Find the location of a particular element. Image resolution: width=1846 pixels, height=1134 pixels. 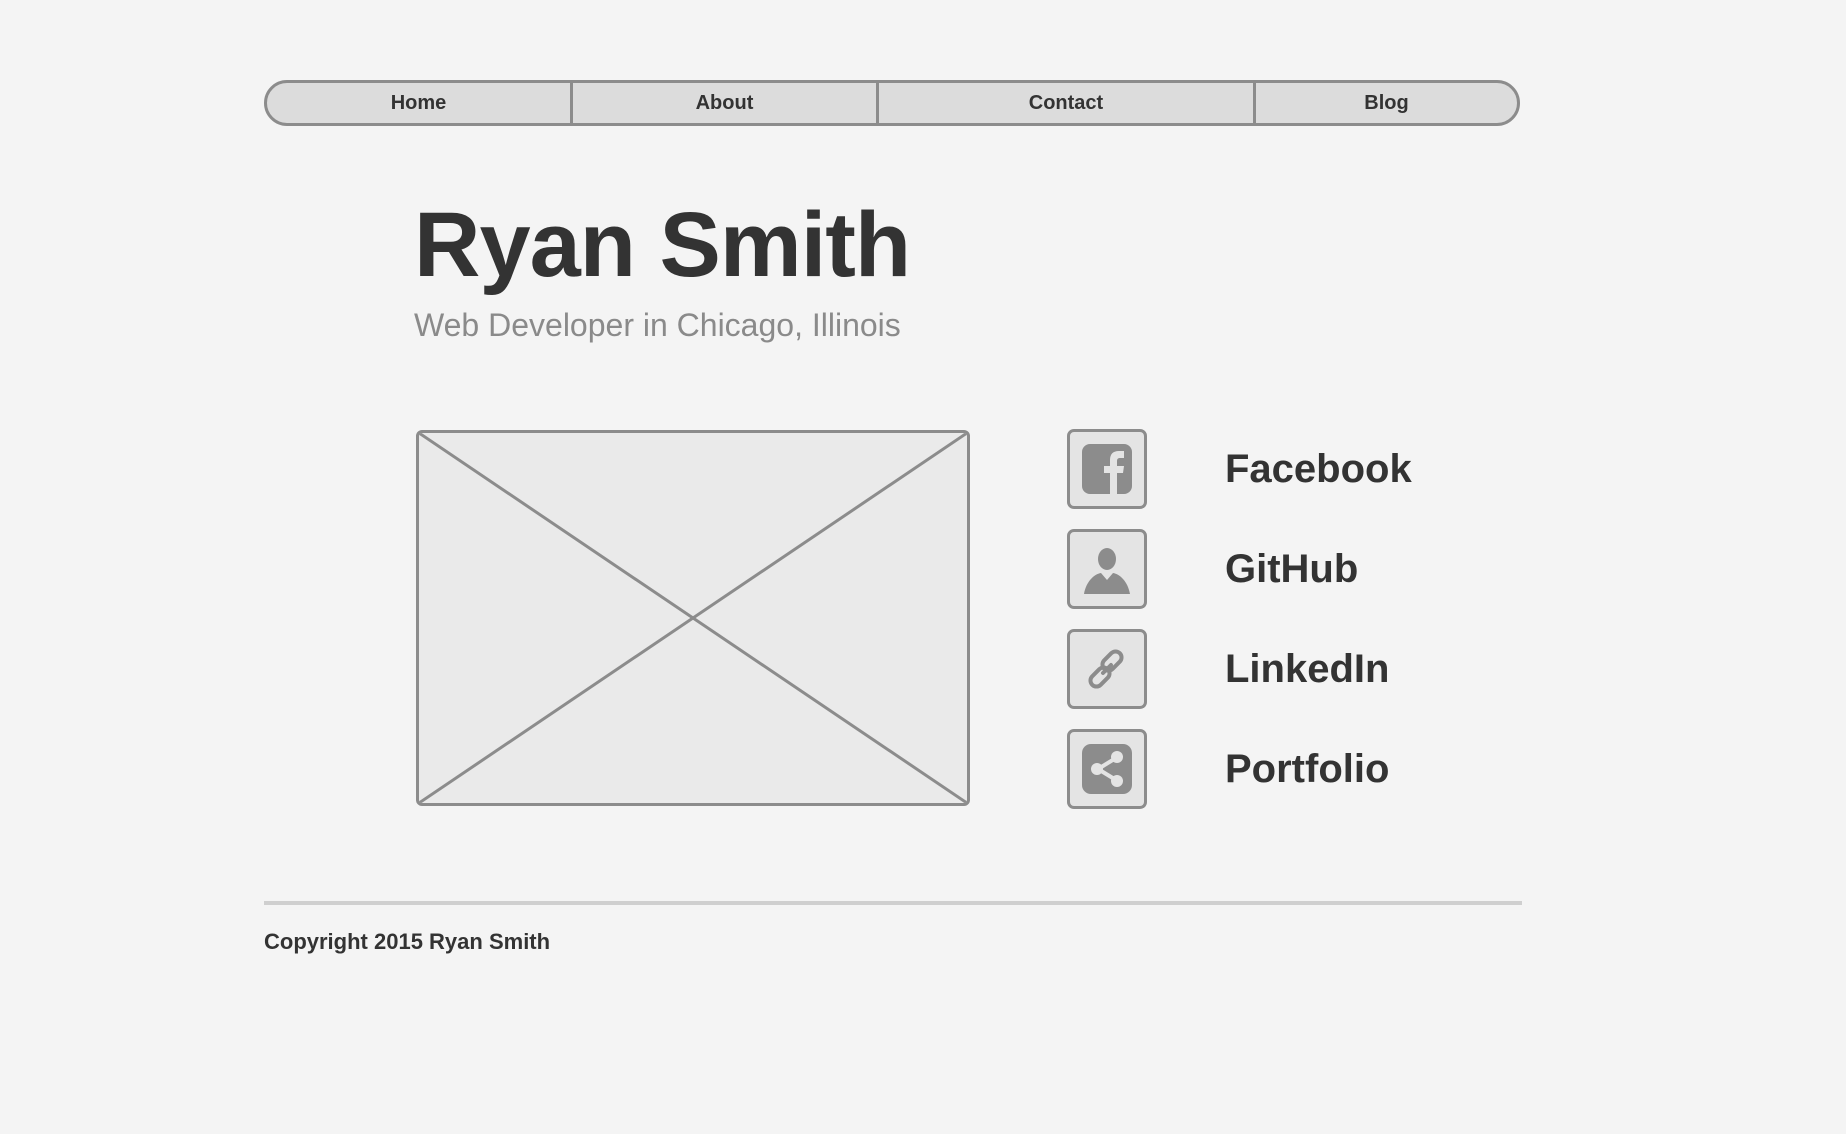

social-link-github: GitHub is located at coordinates (1277, 569).